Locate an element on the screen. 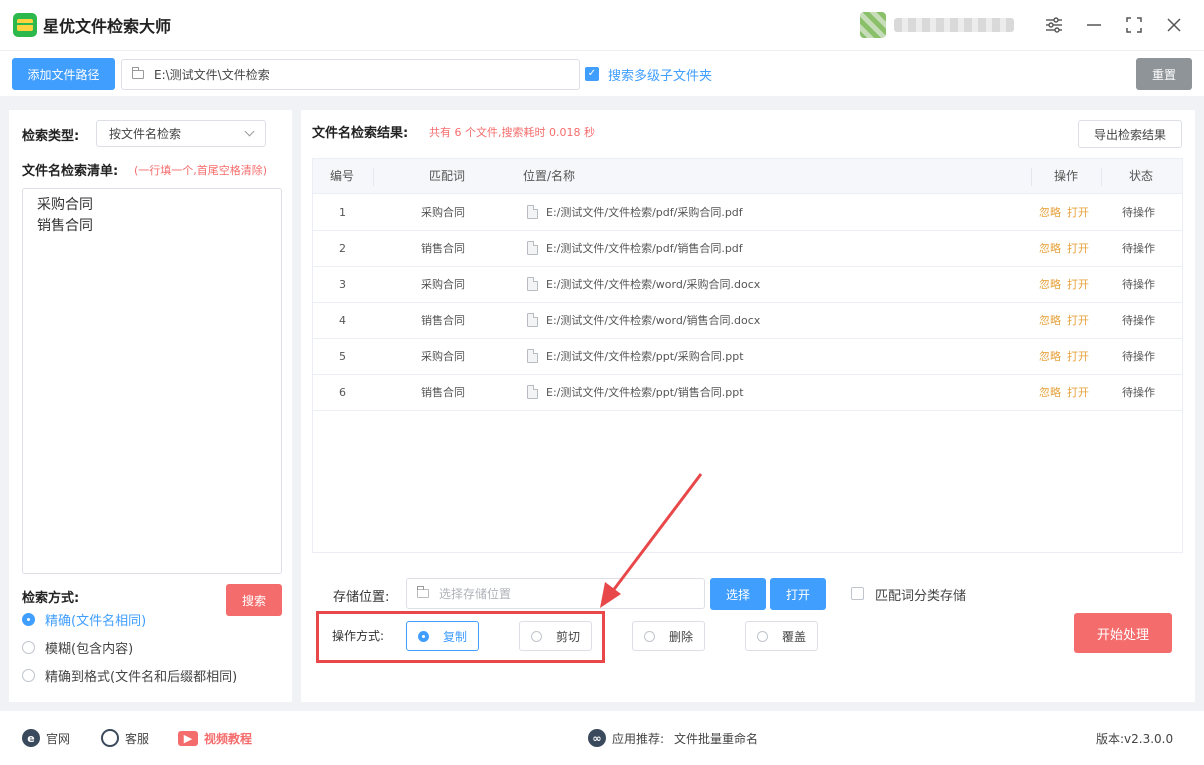  operation-option-label: 删除 is located at coordinates (681, 636).